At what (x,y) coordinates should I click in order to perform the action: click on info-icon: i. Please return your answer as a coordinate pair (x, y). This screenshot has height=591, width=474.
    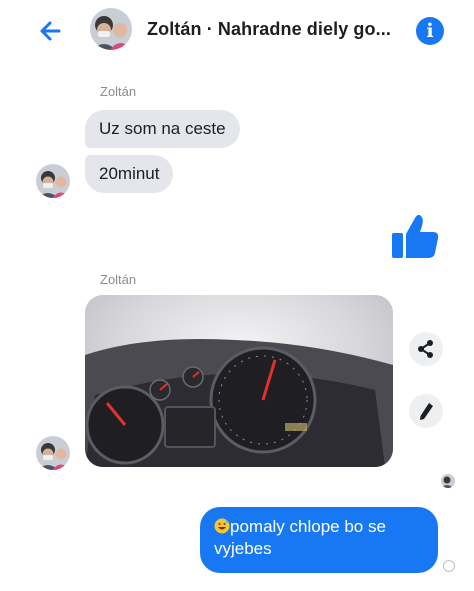
    Looking at the image, I should click on (430, 31).